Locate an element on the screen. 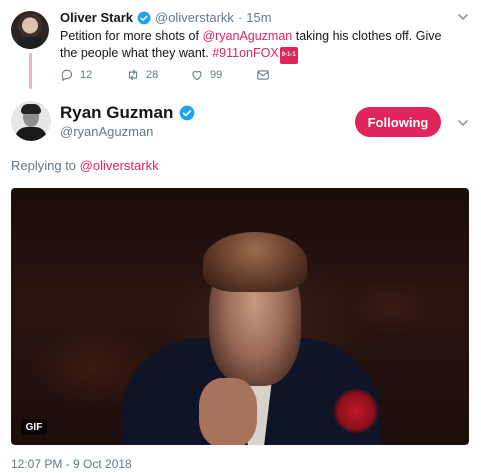  parent-avatar is located at coordinates (30, 30).